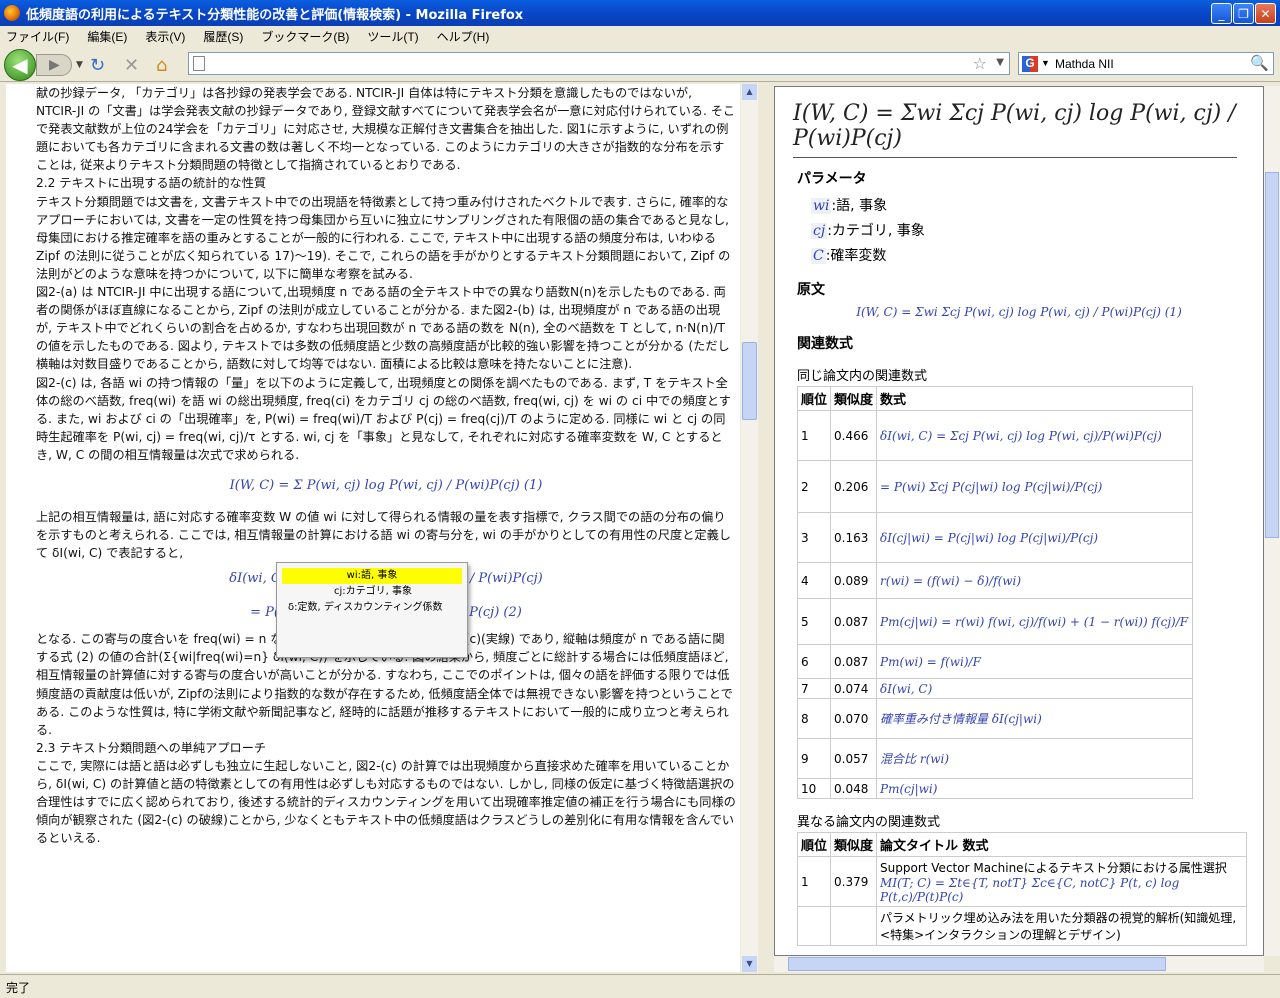 The image size is (1280, 998). Describe the element at coordinates (1150, 63) in the screenshot. I see `search-input` at that location.